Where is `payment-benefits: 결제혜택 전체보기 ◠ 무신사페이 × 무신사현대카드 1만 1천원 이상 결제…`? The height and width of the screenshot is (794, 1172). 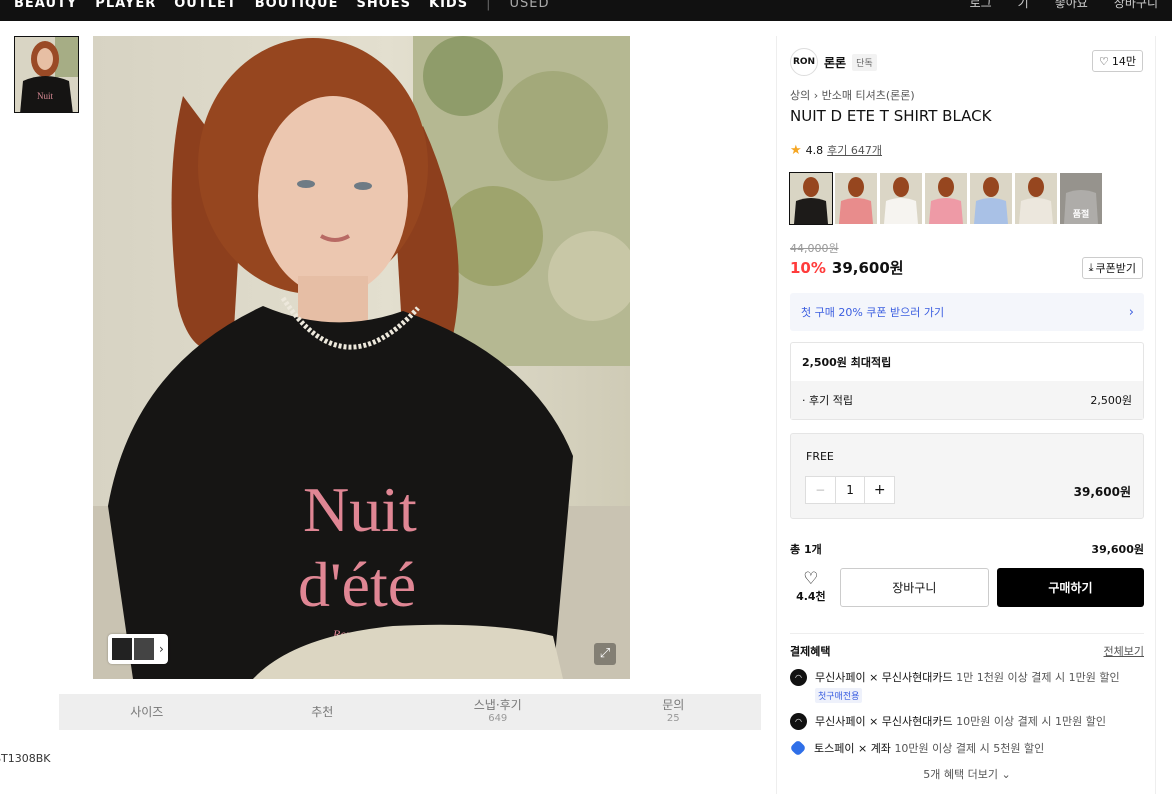
payment-benefits: 결제혜택 전체보기 ◠ 무신사페이 × 무신사현대카드 1만 1천원 이상 결제… is located at coordinates (966, 707).